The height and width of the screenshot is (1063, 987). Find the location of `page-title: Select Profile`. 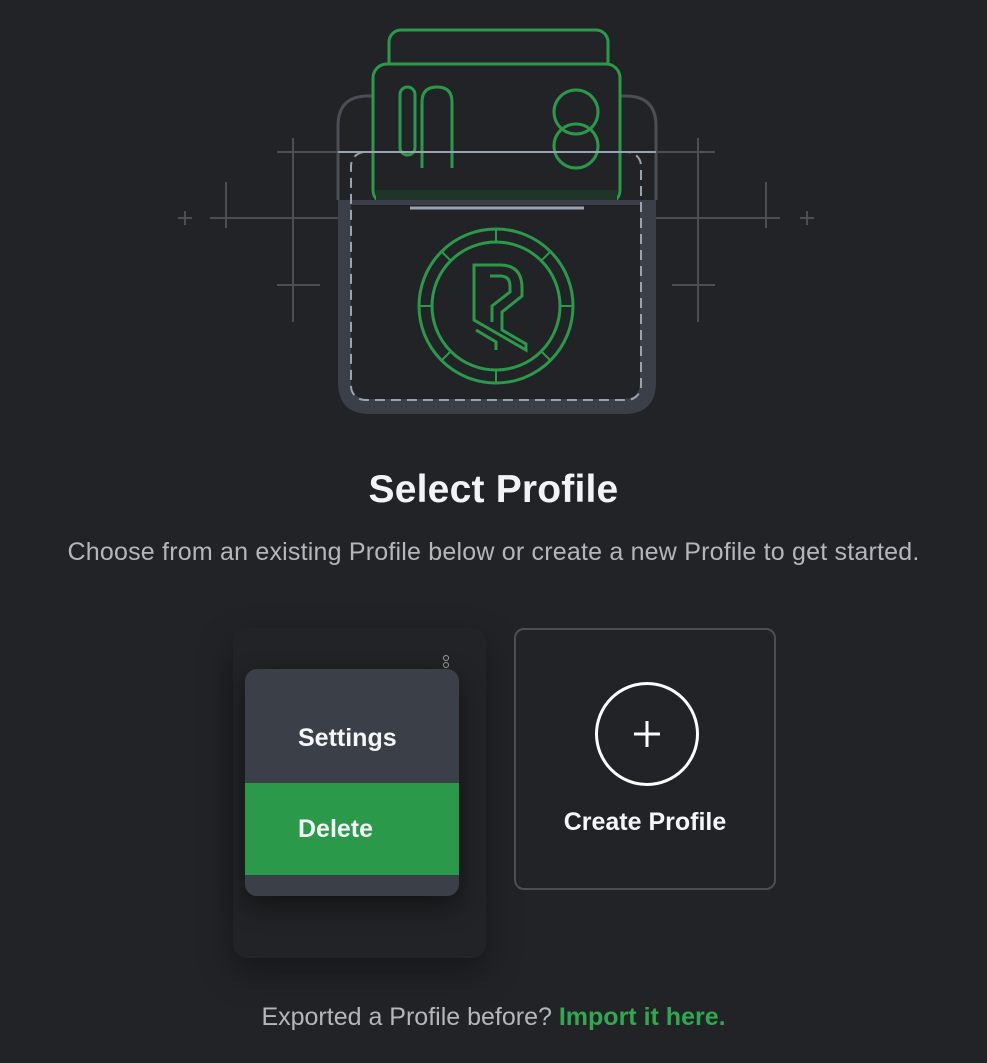

page-title: Select Profile is located at coordinates (493, 489).